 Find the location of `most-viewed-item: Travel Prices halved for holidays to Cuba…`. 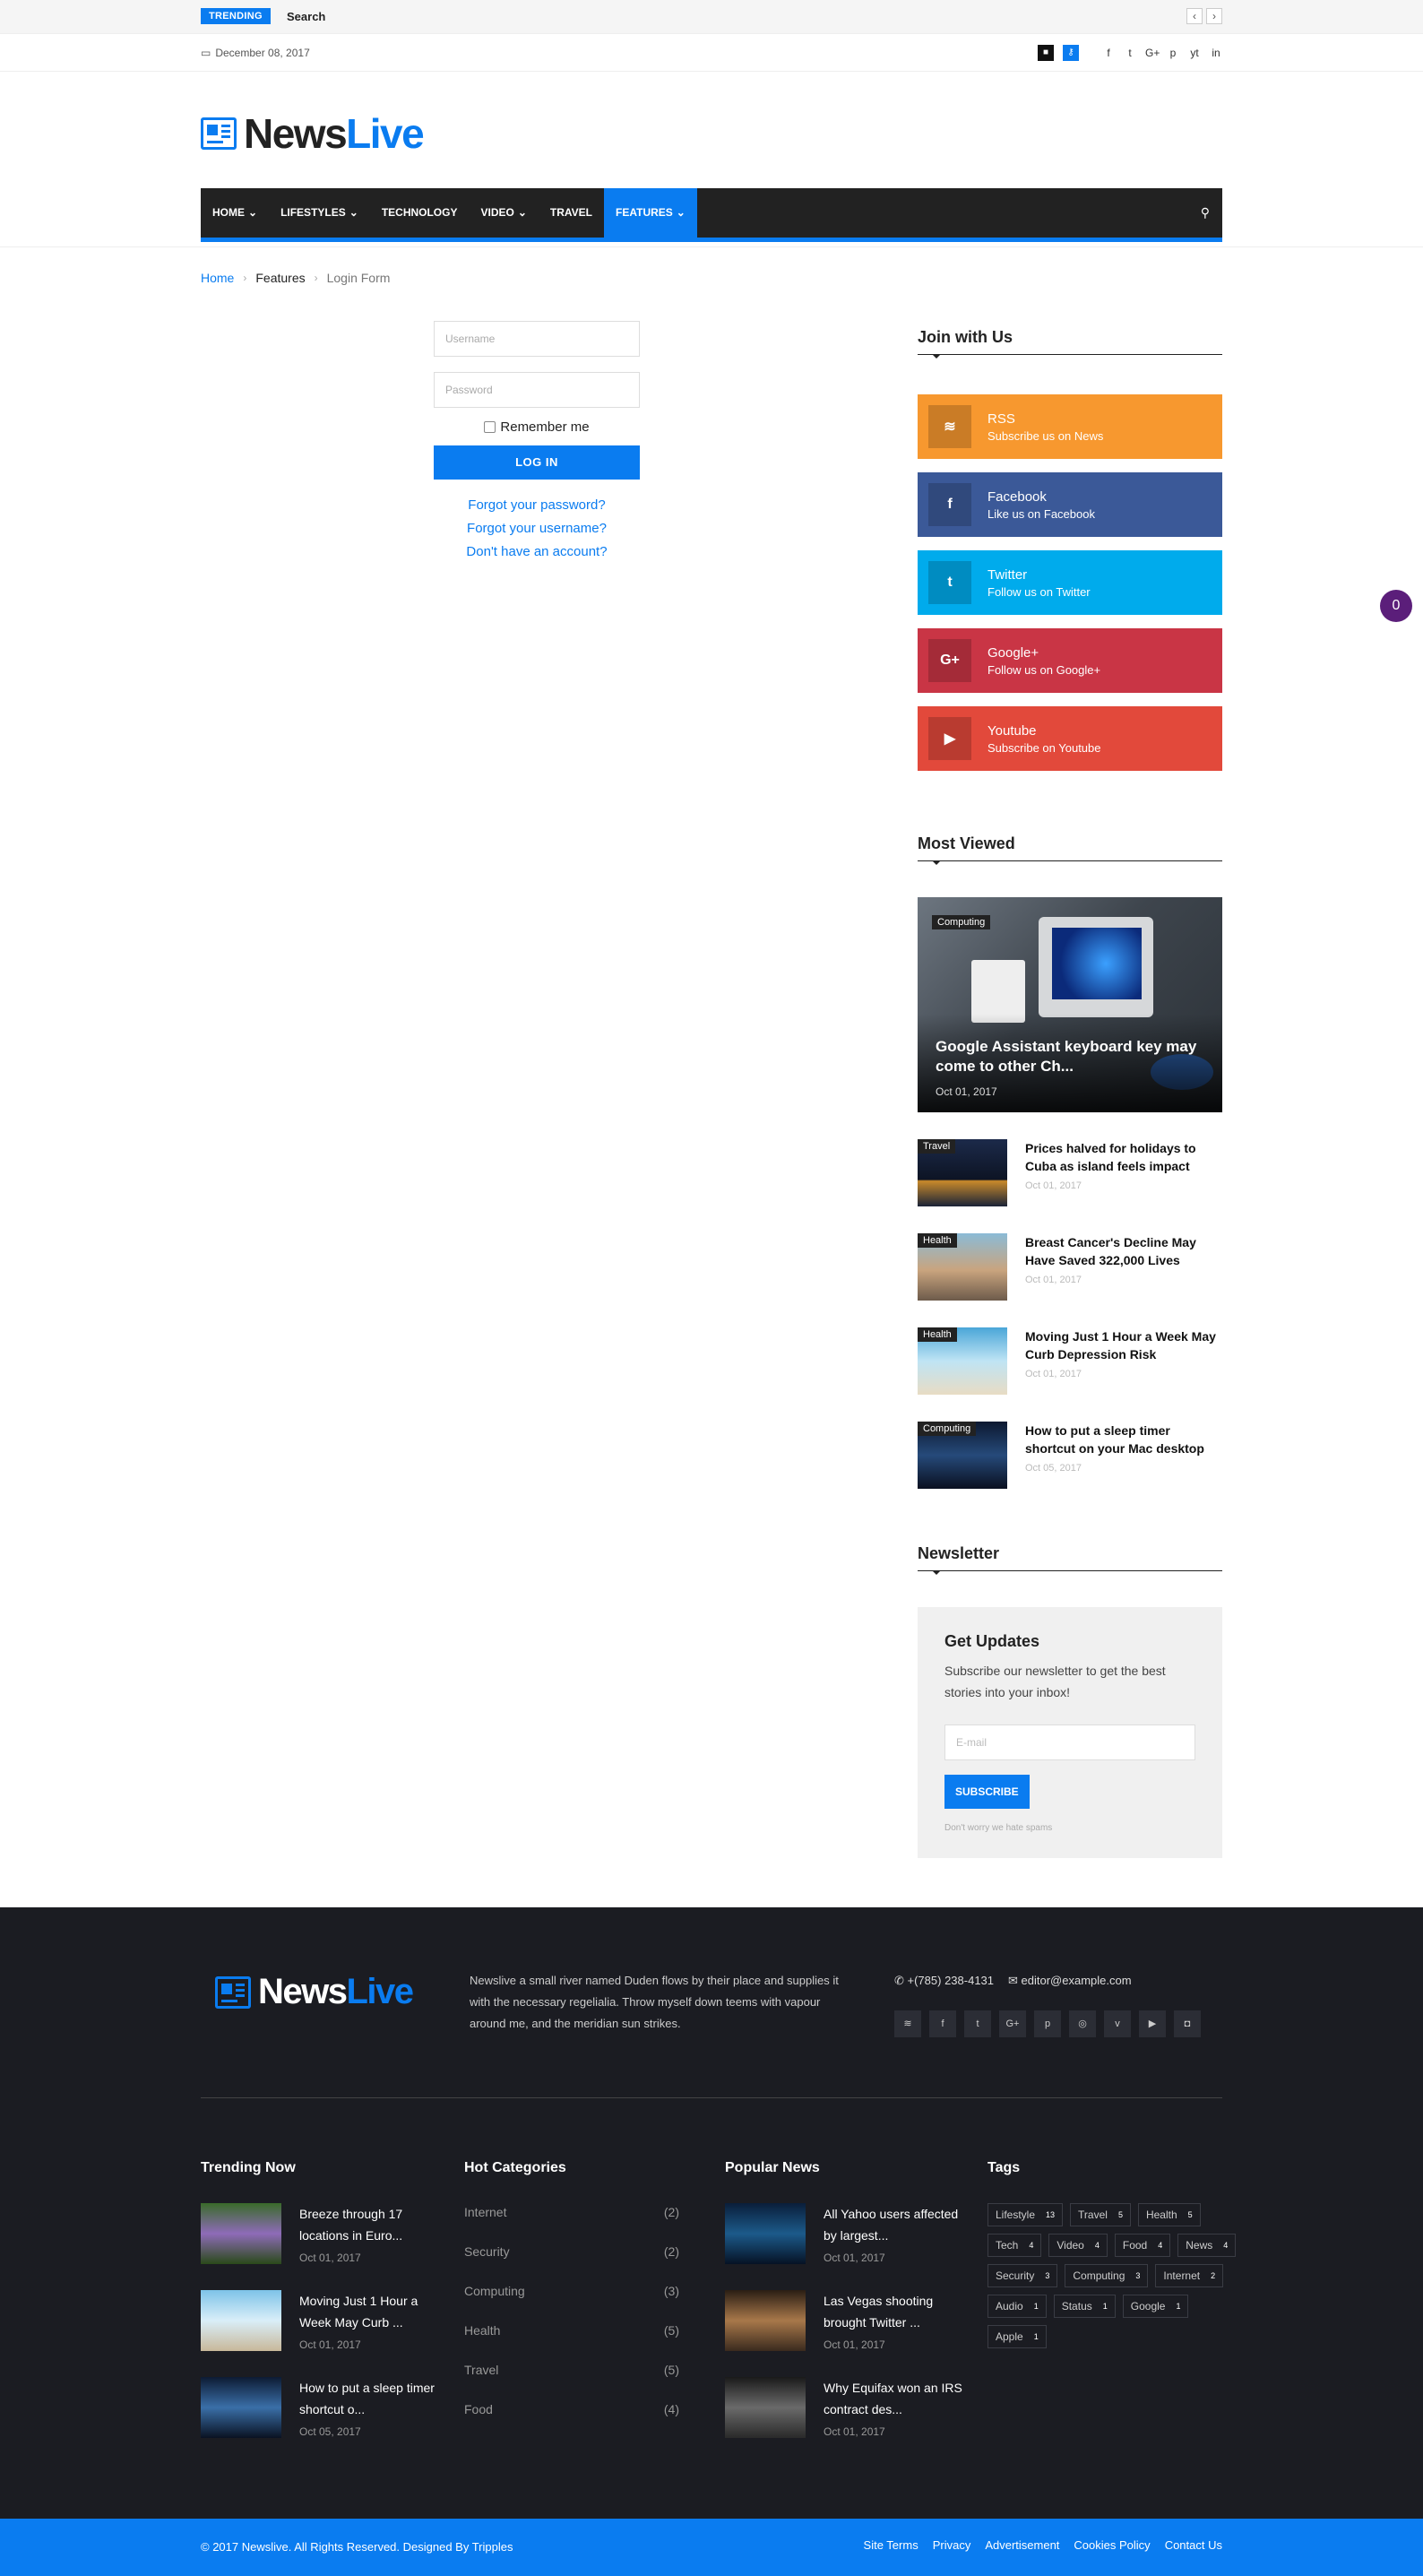

most-viewed-item: Travel Prices halved for holidays to Cuba… is located at coordinates (1070, 1172).